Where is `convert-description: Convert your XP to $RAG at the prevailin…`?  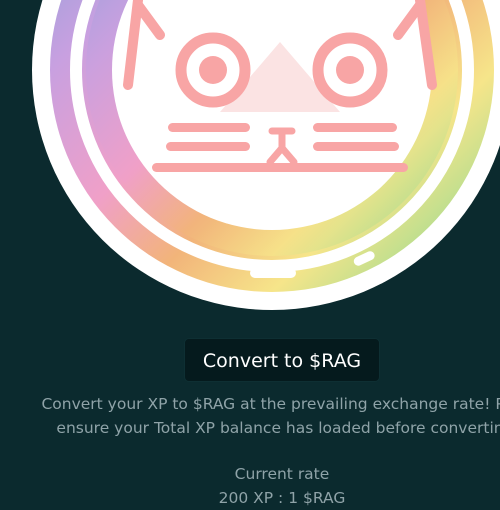 convert-description: Convert your XP to $RAG at the prevailin… is located at coordinates (250, 416).